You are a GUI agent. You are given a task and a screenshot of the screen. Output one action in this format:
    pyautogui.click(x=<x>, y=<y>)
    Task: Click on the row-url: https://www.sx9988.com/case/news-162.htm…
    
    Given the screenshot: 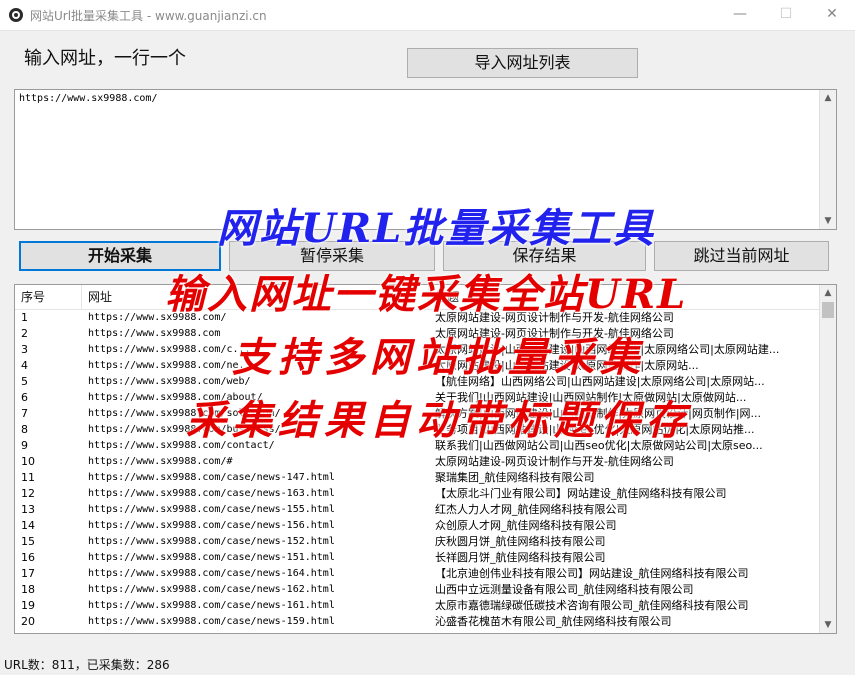 What is the action you would take?
    pyautogui.click(x=211, y=589)
    